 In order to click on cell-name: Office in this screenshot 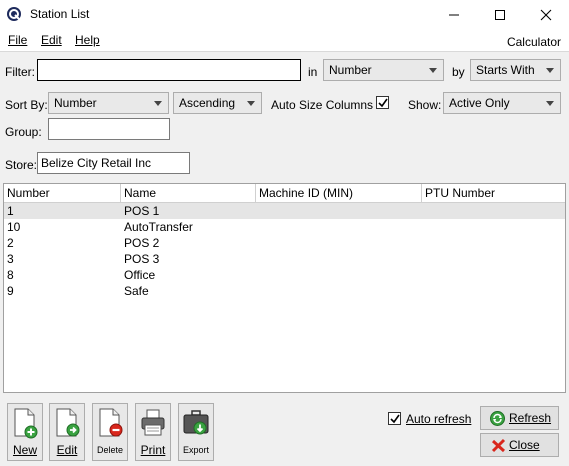, I will do `click(140, 275)`.